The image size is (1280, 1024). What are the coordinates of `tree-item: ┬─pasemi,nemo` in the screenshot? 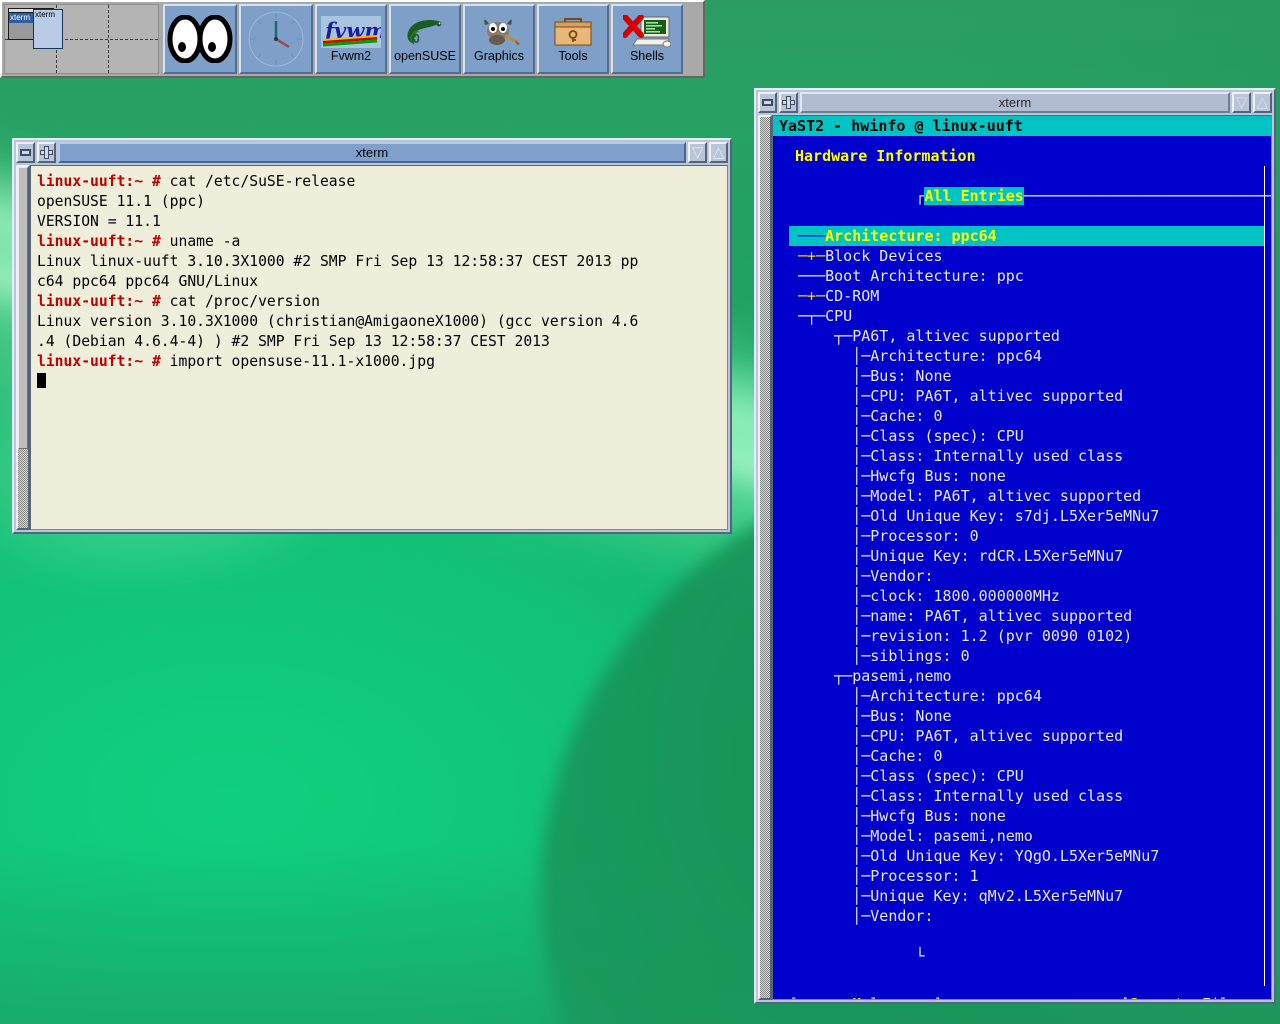 It's located at (1026, 676).